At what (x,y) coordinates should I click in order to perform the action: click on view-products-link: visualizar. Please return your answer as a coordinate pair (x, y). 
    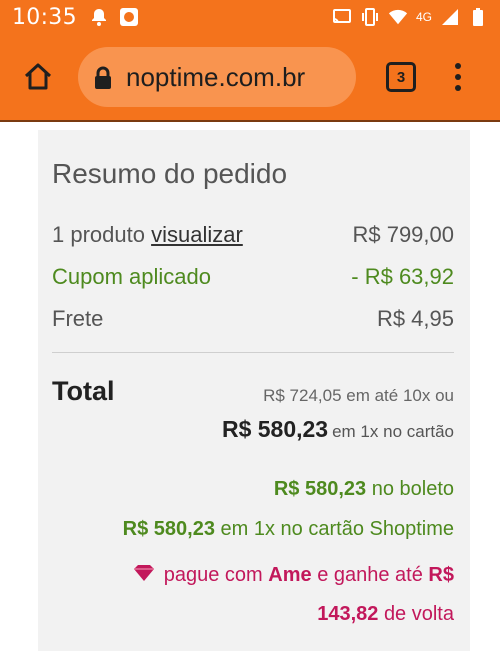
    Looking at the image, I should click on (197, 234).